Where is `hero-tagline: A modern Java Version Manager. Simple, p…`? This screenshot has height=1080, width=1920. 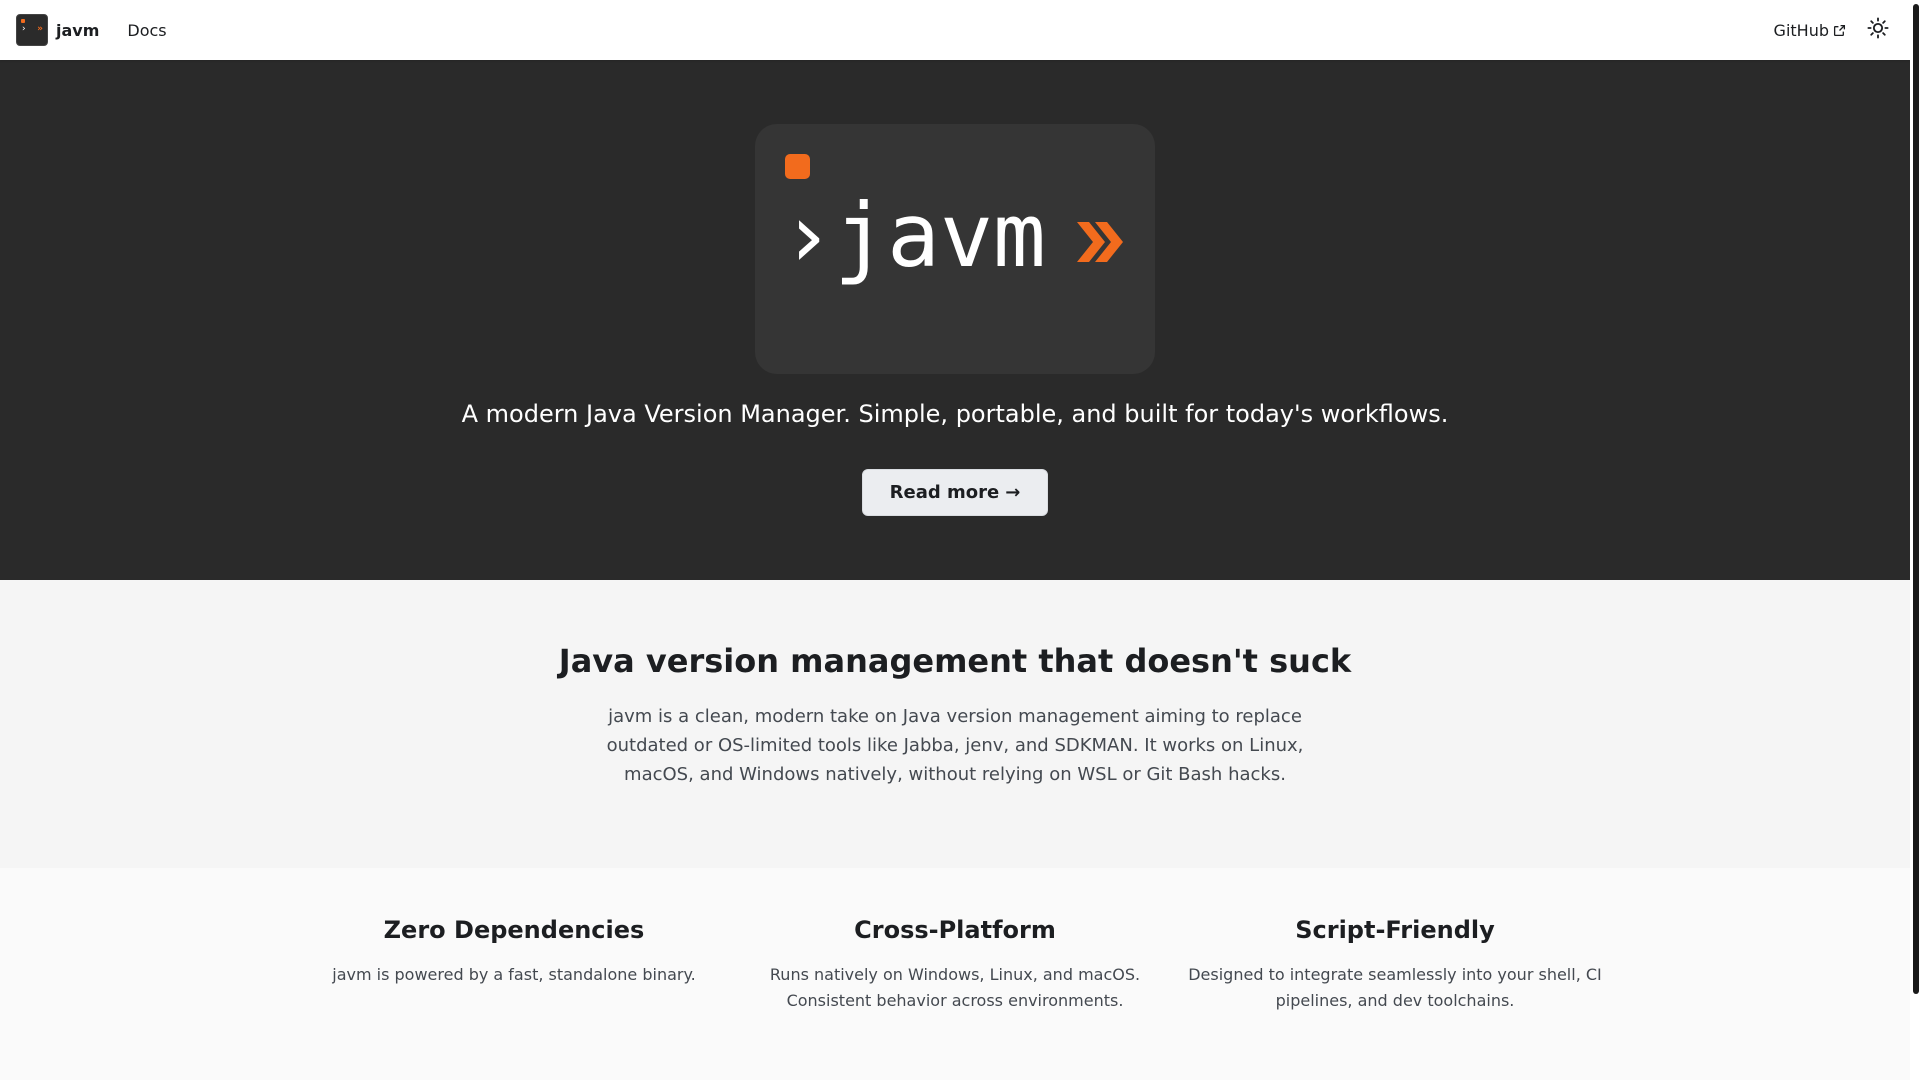 hero-tagline: A modern Java Version Manager. Simple, p… is located at coordinates (955, 414).